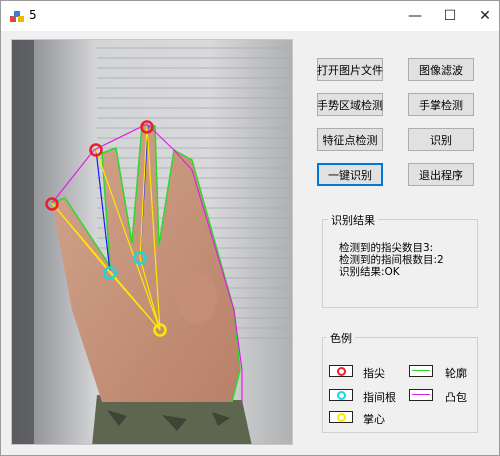  Describe the element at coordinates (250, 16) in the screenshot. I see `title-bar: 5 — ☐ ✕` at that location.